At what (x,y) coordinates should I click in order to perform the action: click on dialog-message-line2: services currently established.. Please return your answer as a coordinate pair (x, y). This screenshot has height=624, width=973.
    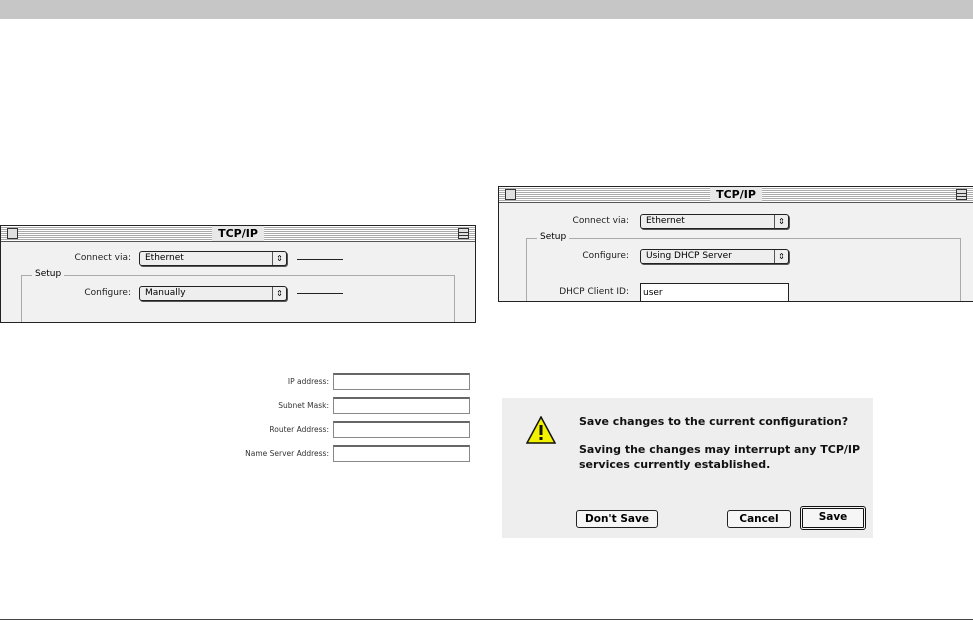
    Looking at the image, I should click on (675, 464).